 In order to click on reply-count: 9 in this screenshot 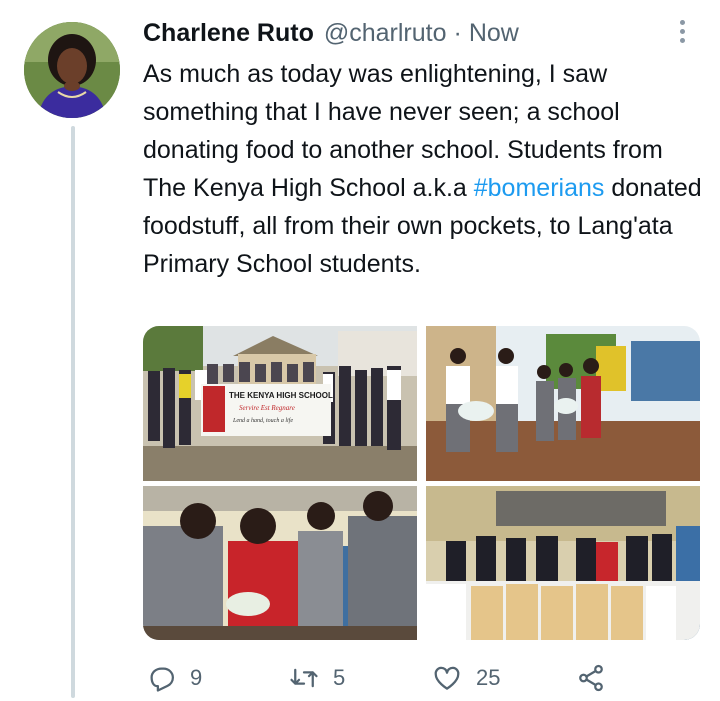, I will do `click(196, 677)`.